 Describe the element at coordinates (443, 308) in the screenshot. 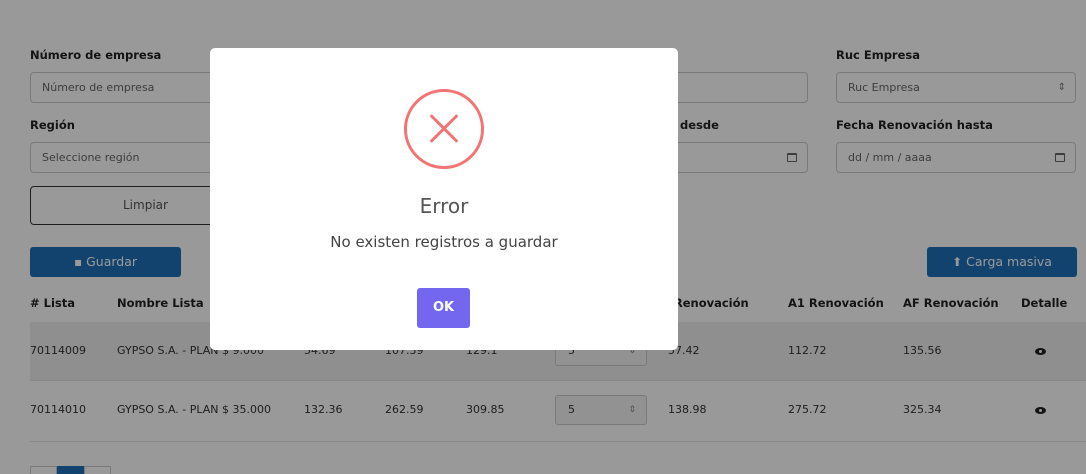

I see `ok-button: OK` at that location.